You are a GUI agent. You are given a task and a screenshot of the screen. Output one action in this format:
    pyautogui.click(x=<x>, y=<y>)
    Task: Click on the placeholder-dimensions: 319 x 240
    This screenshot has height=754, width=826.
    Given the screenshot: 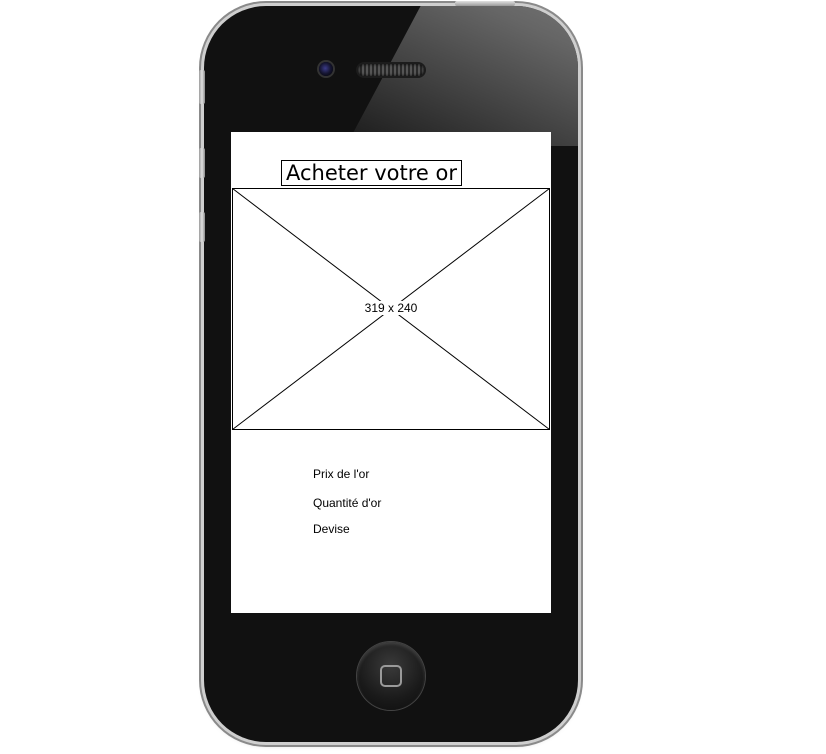 What is the action you would take?
    pyautogui.click(x=391, y=308)
    